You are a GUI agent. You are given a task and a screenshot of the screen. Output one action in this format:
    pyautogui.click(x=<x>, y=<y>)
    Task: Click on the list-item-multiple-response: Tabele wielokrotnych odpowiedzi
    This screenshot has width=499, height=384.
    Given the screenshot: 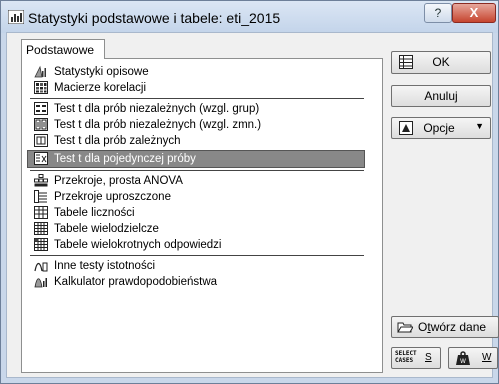 What is the action you would take?
    pyautogui.click(x=197, y=245)
    